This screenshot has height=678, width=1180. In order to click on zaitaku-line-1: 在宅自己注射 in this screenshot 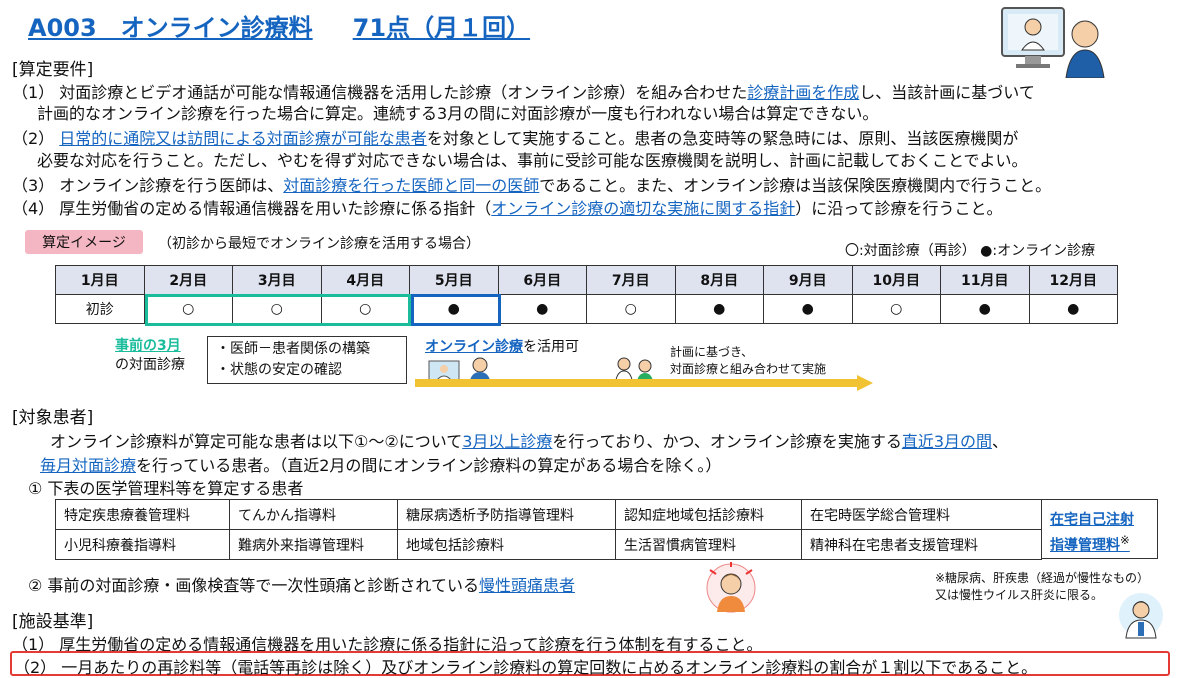, I will do `click(1092, 520)`.